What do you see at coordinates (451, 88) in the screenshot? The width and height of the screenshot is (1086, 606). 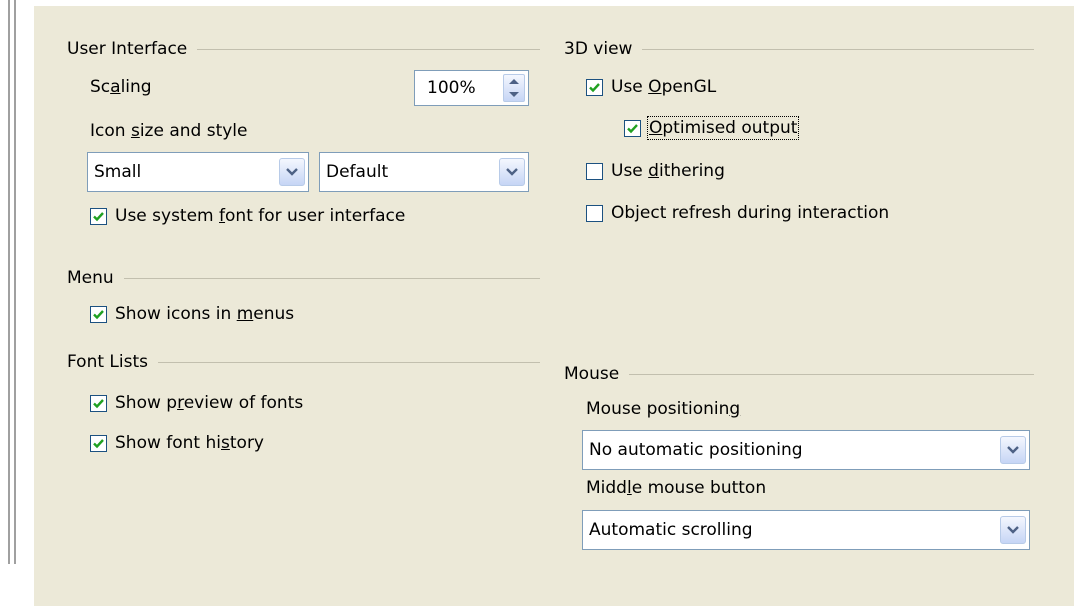 I see `scaling-value: 100%` at bounding box center [451, 88].